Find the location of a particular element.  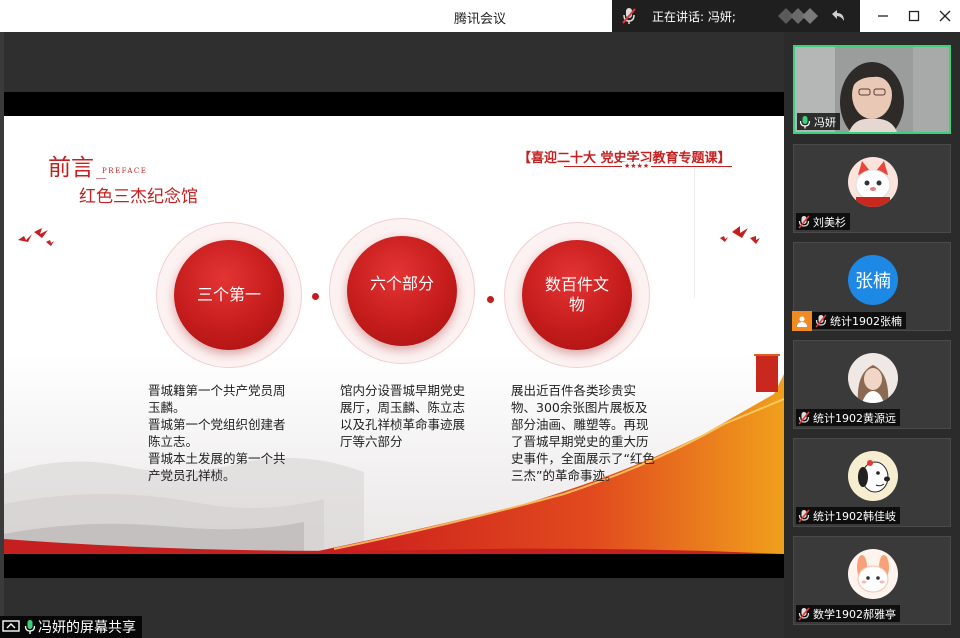

minimize-icon is located at coordinates (882, 16).